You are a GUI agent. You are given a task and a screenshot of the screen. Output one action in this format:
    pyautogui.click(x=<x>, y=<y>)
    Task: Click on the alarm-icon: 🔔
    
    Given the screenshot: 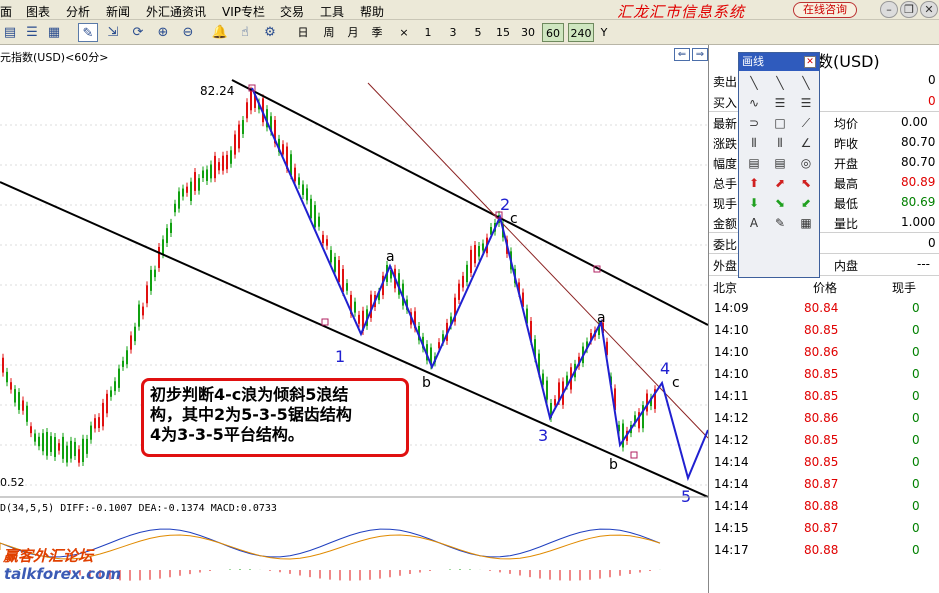 What is the action you would take?
    pyautogui.click(x=220, y=32)
    